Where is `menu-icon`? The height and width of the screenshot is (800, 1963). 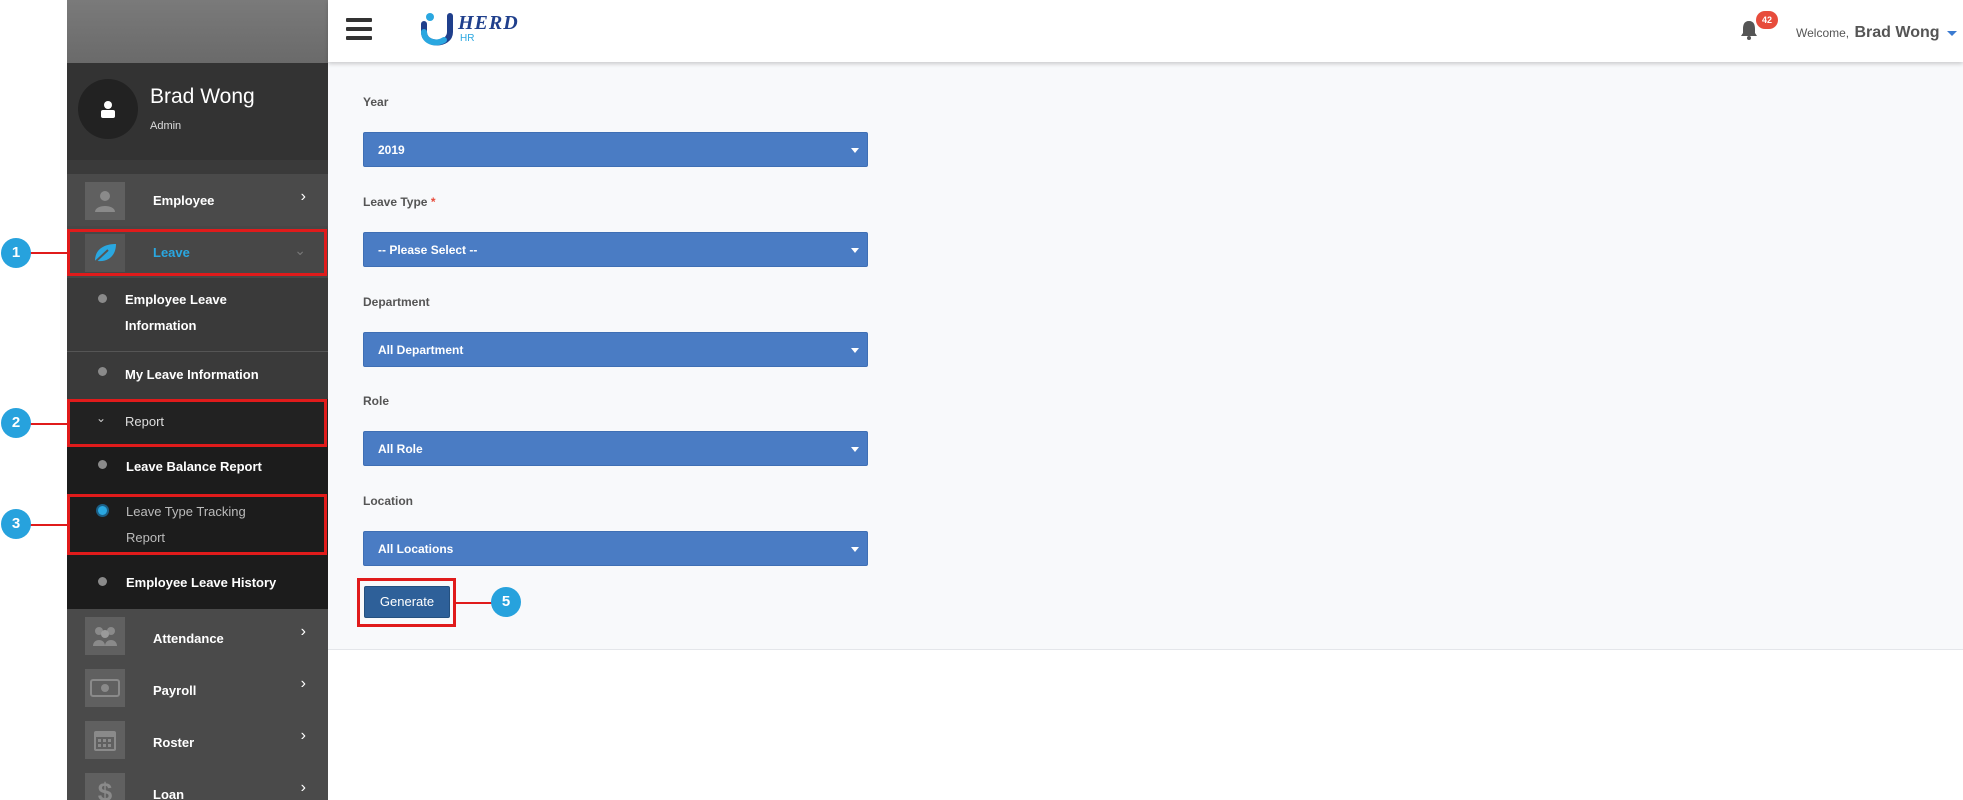 menu-icon is located at coordinates (359, 29).